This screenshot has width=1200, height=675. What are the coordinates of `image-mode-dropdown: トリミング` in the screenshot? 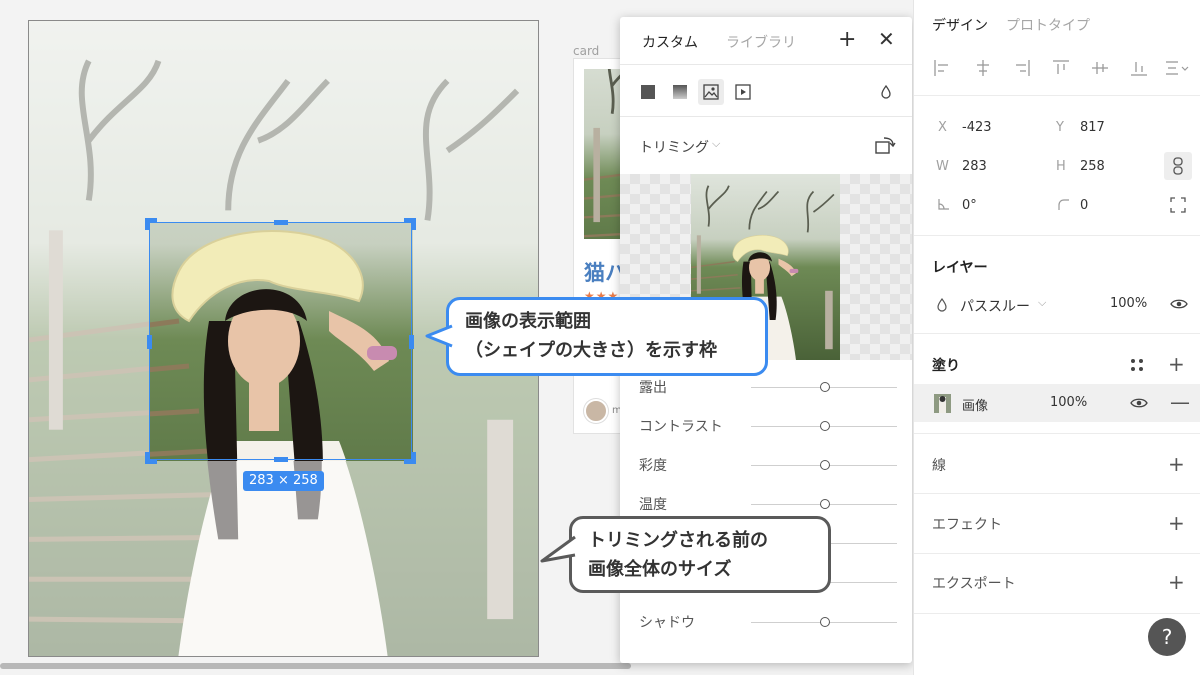 It's located at (674, 147).